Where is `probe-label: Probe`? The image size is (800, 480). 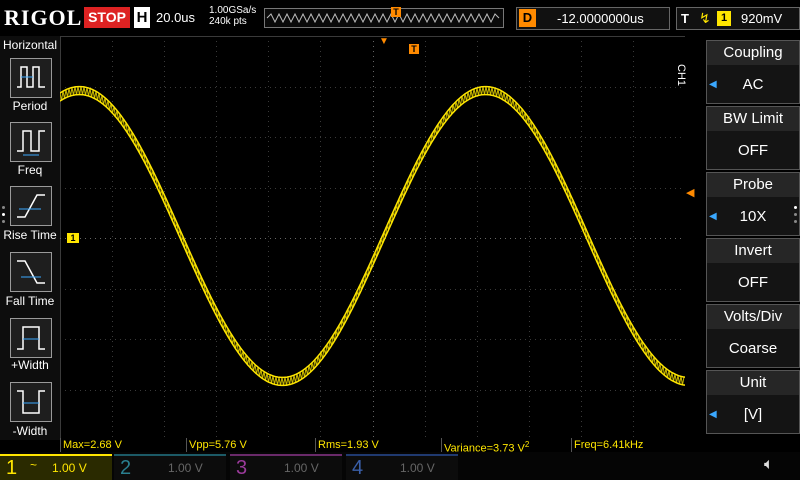
probe-label: Probe is located at coordinates (753, 185).